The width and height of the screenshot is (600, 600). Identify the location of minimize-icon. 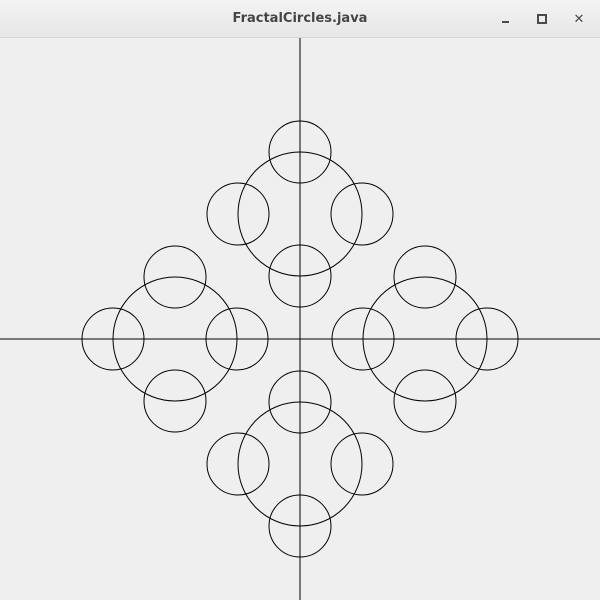
(505, 22).